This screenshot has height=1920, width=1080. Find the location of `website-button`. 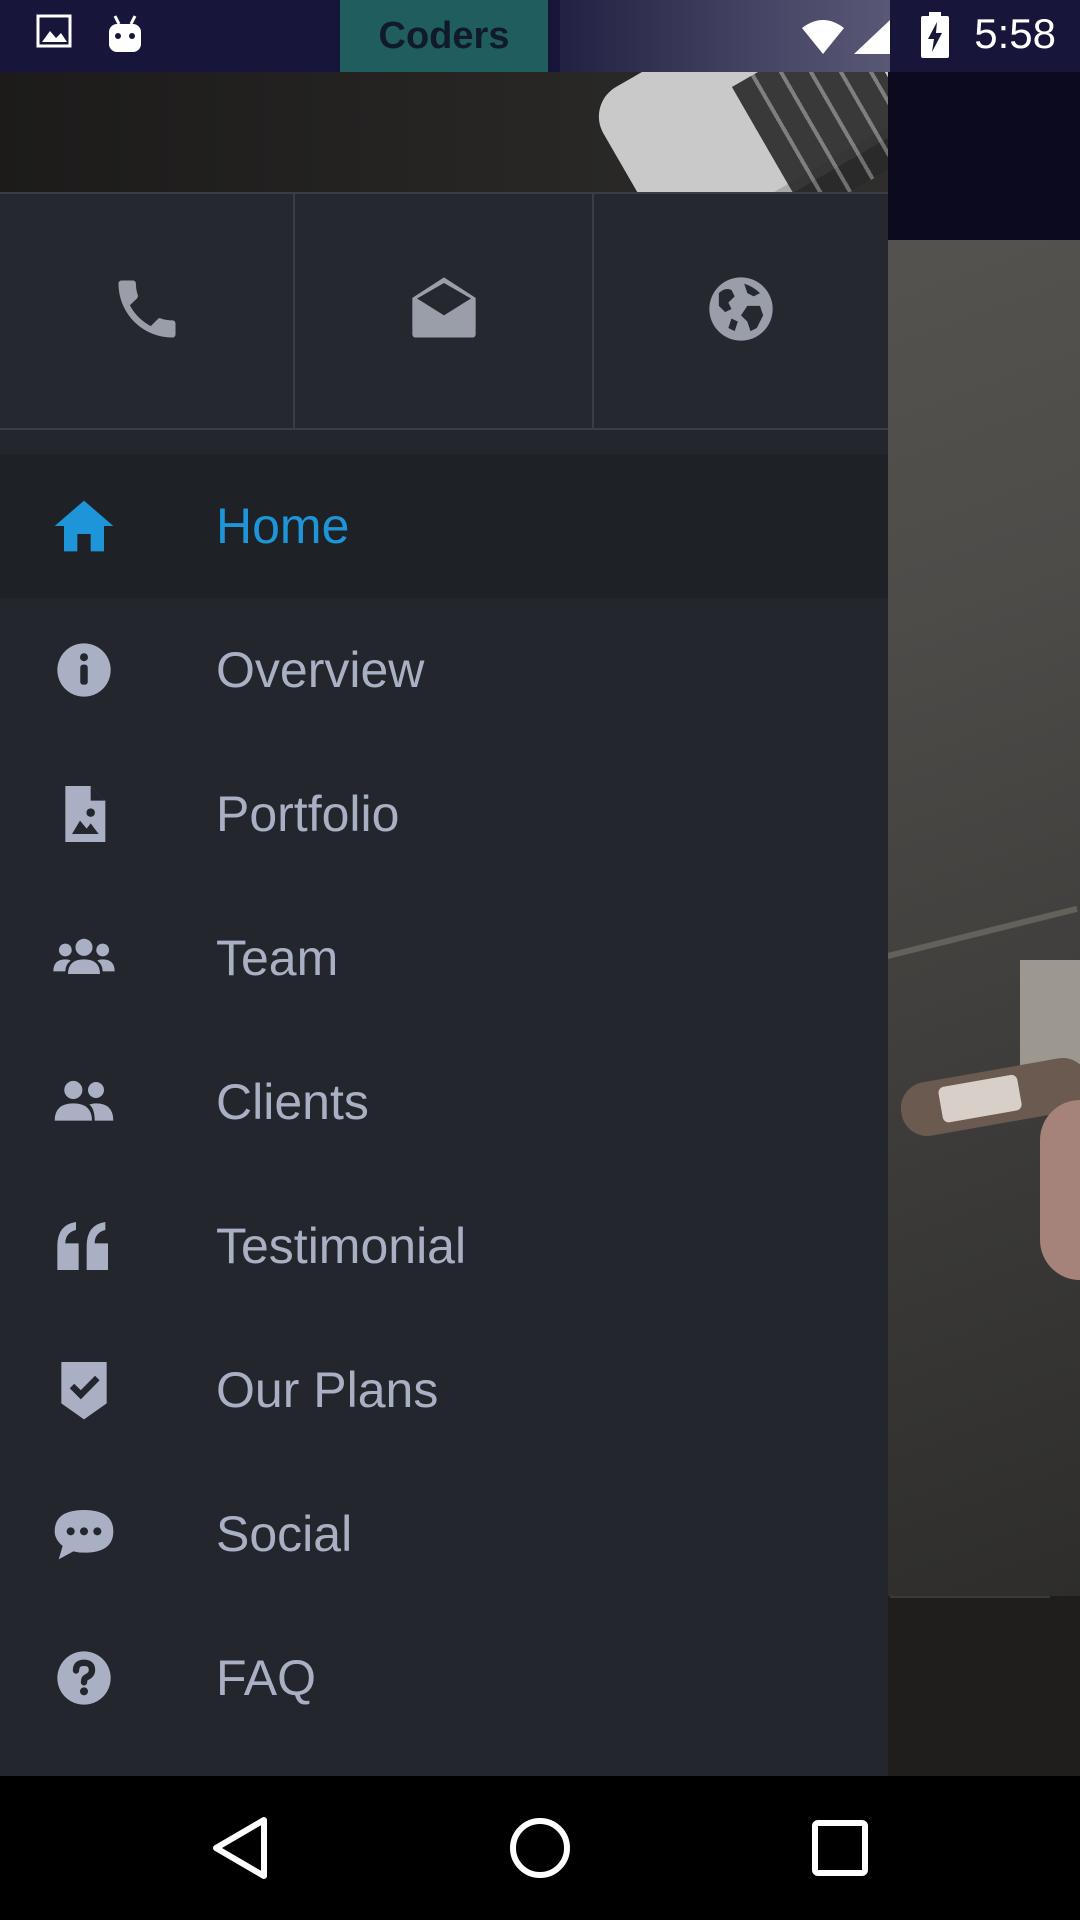

website-button is located at coordinates (740, 311).